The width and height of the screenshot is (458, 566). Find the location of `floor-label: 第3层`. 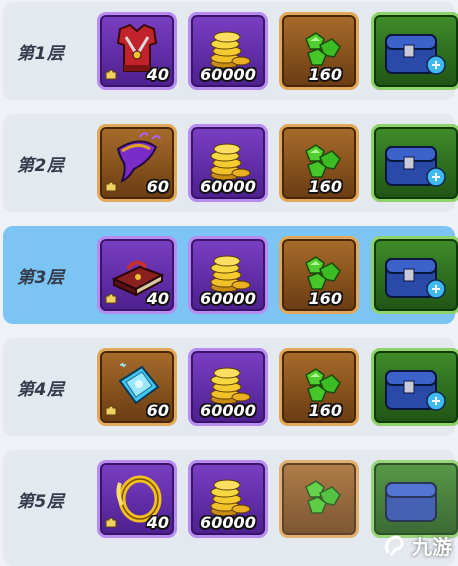

floor-label: 第3层 is located at coordinates (41, 277).